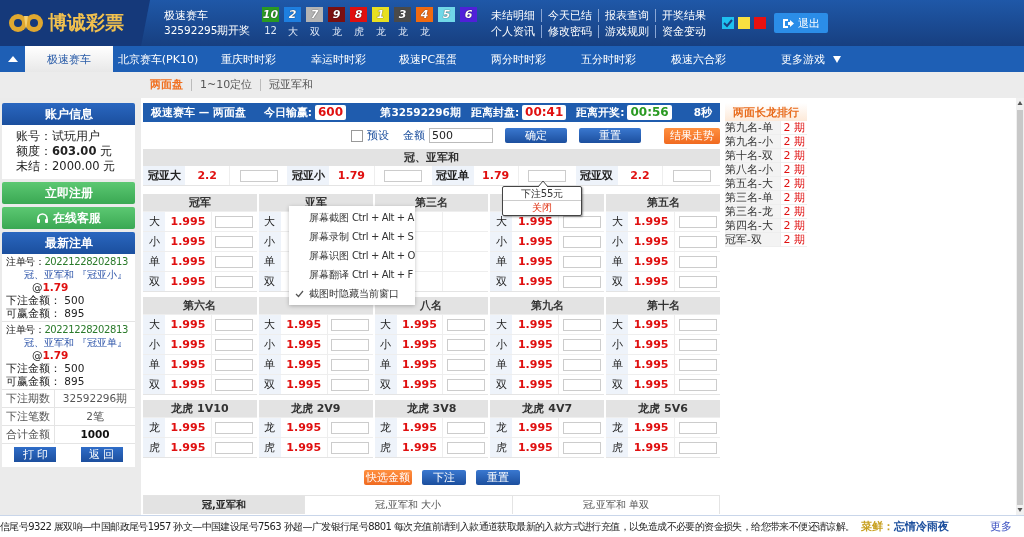 This screenshot has height=537, width=1024. Describe the element at coordinates (608, 59) in the screenshot. I see `game-tab: 五分时时彩` at that location.